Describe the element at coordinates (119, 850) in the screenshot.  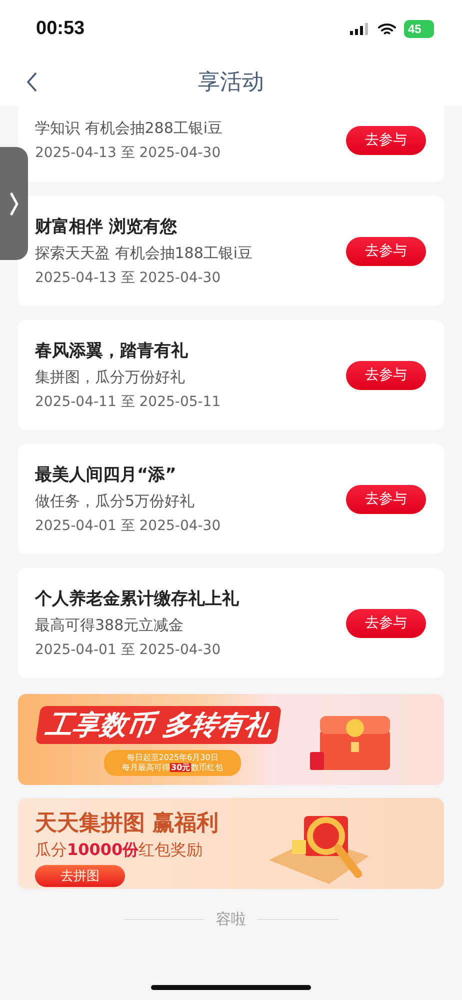
I see `banner-subtitle: 瓜分10000份红包奖励` at that location.